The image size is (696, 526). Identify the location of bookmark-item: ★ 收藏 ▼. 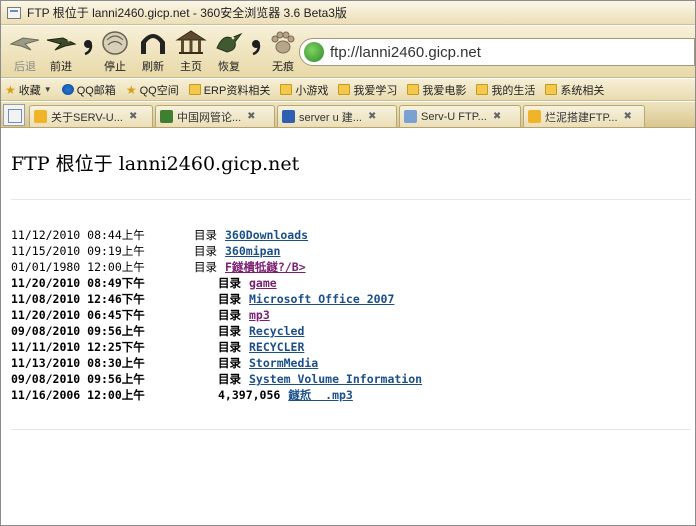
(28, 90).